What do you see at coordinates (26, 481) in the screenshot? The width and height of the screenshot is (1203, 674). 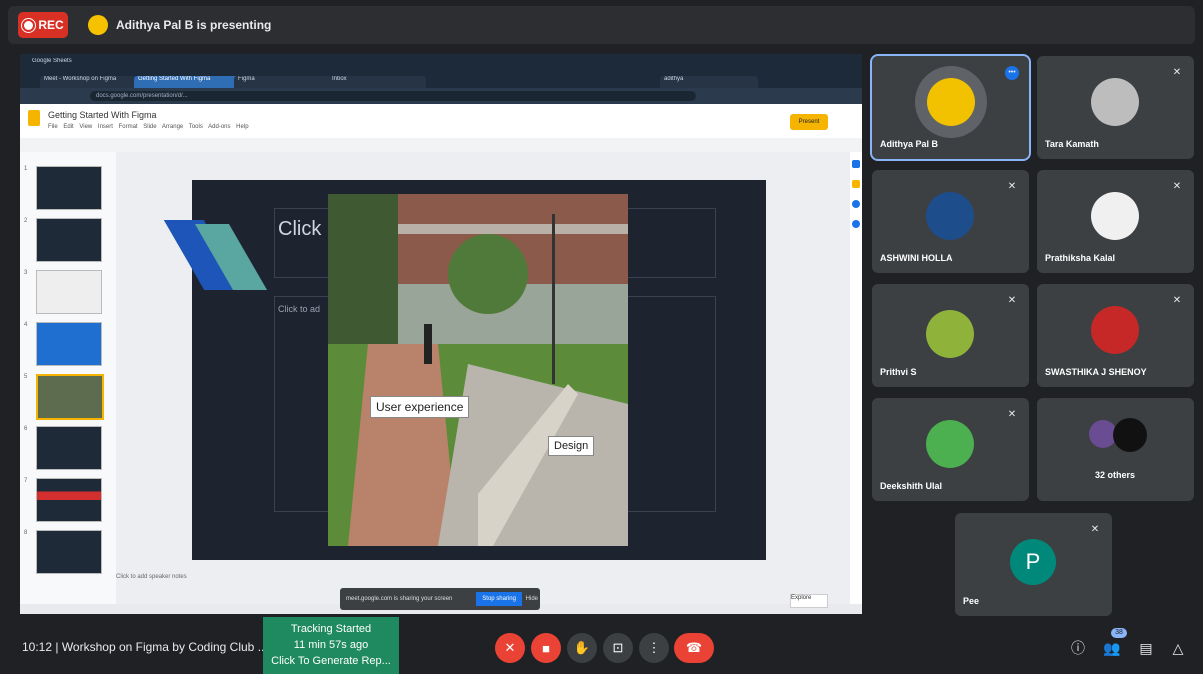 I see `slide-number: 7` at bounding box center [26, 481].